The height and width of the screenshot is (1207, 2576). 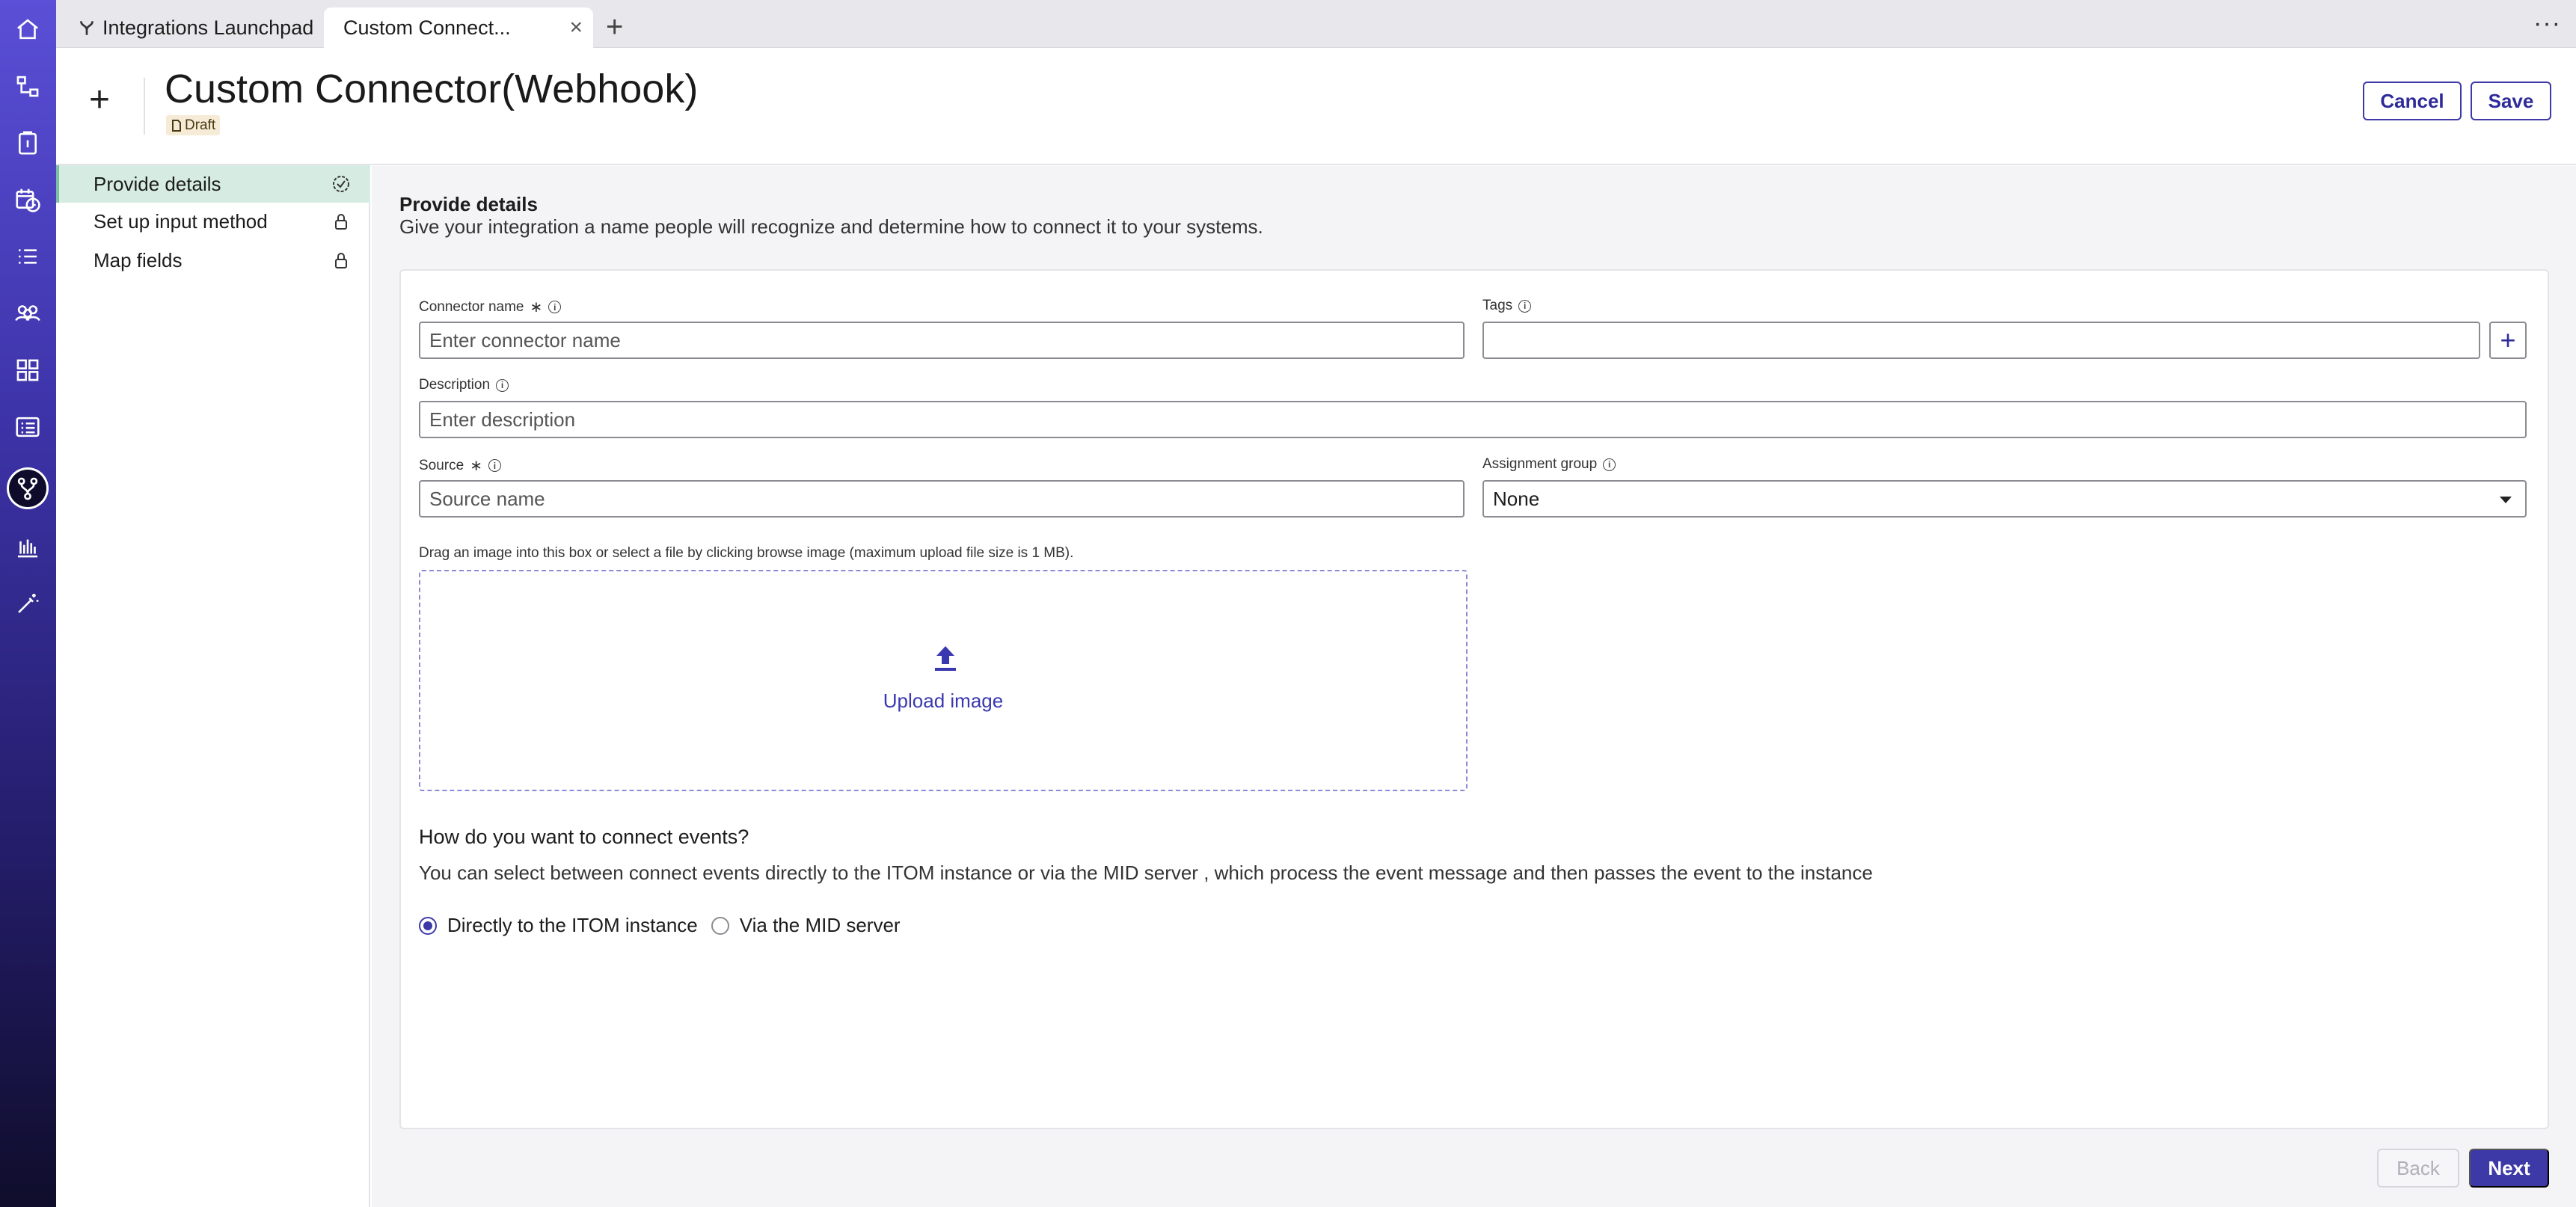 What do you see at coordinates (1473, 419) in the screenshot?
I see `description-input` at bounding box center [1473, 419].